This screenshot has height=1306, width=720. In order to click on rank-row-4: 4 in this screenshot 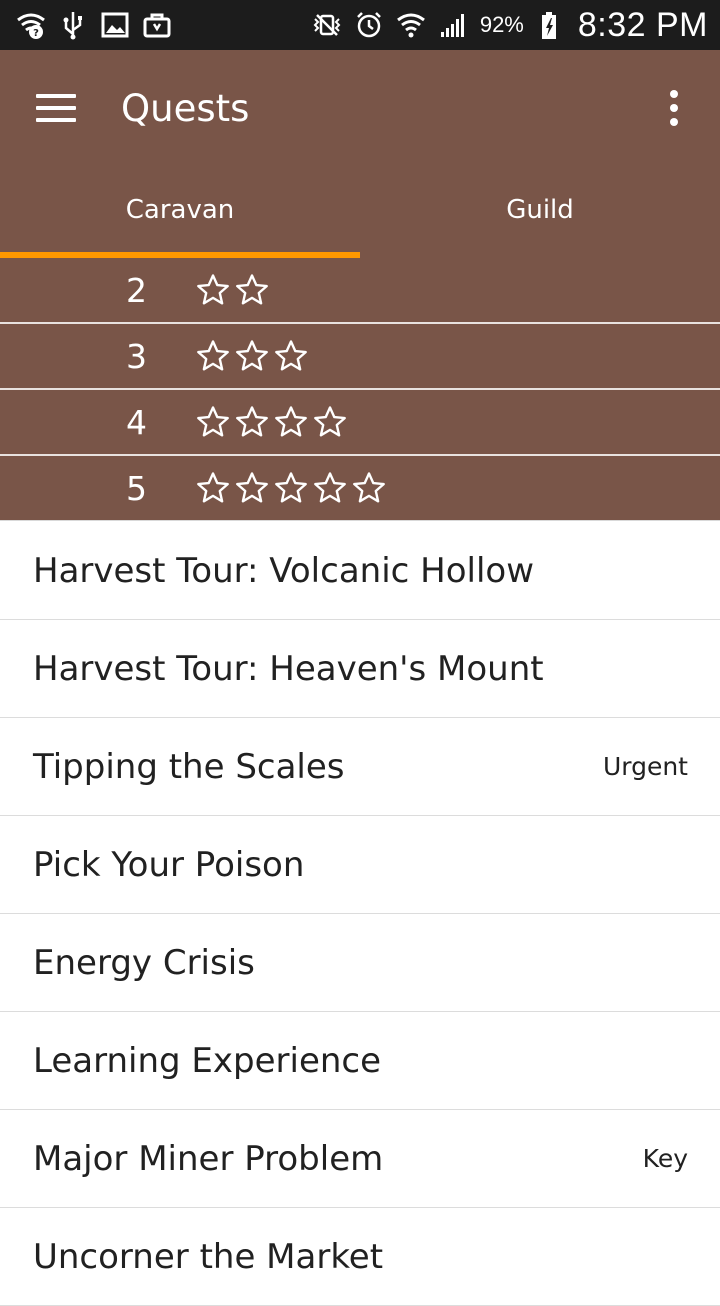, I will do `click(360, 423)`.